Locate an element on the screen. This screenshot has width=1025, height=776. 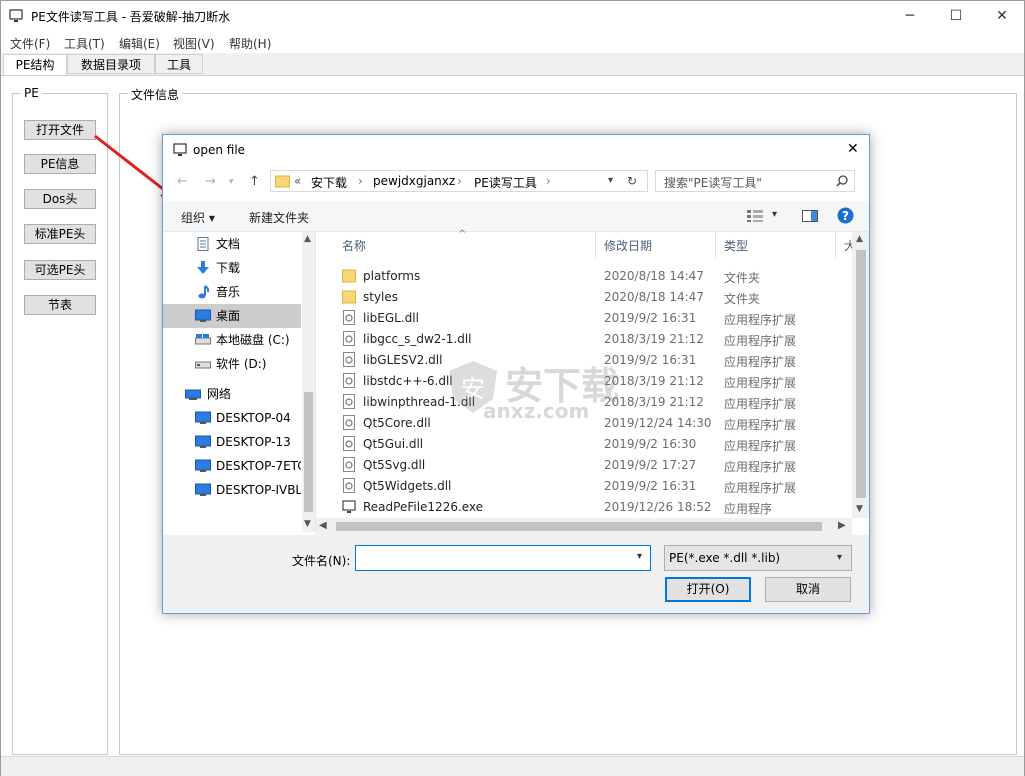
horizontal-scroll-thumb is located at coordinates (579, 526).